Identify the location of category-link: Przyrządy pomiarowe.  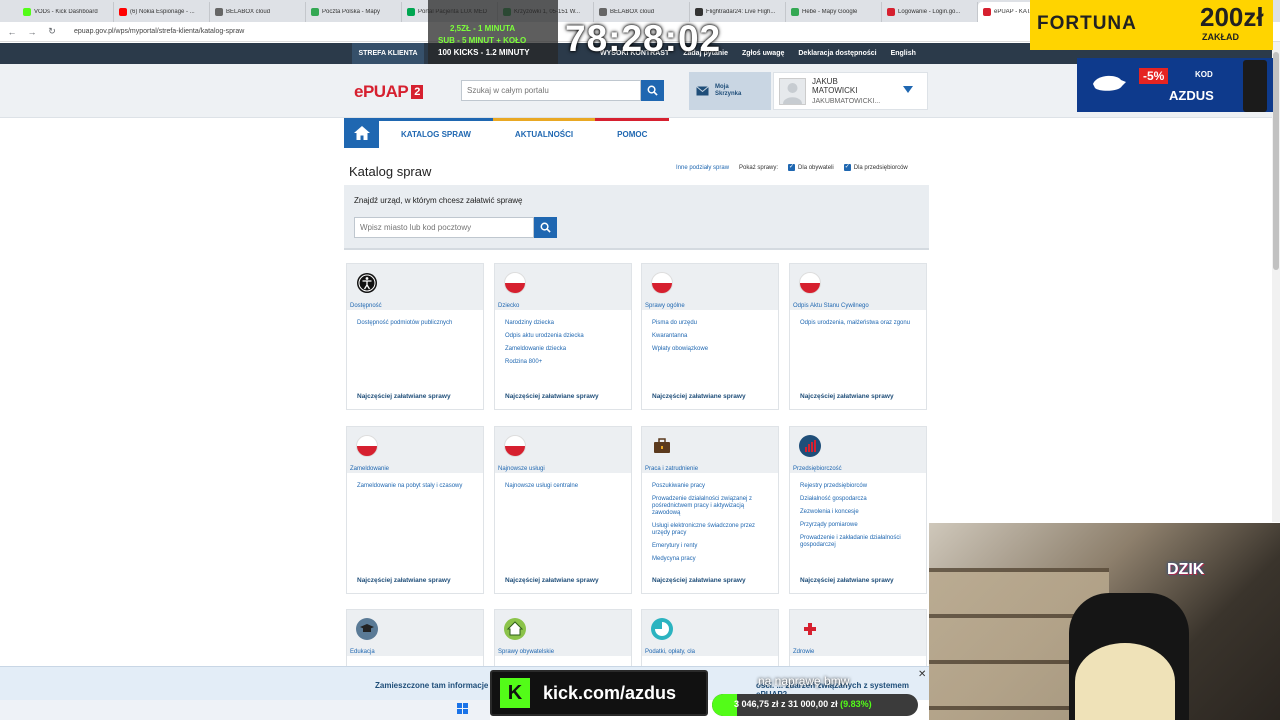
(861, 525).